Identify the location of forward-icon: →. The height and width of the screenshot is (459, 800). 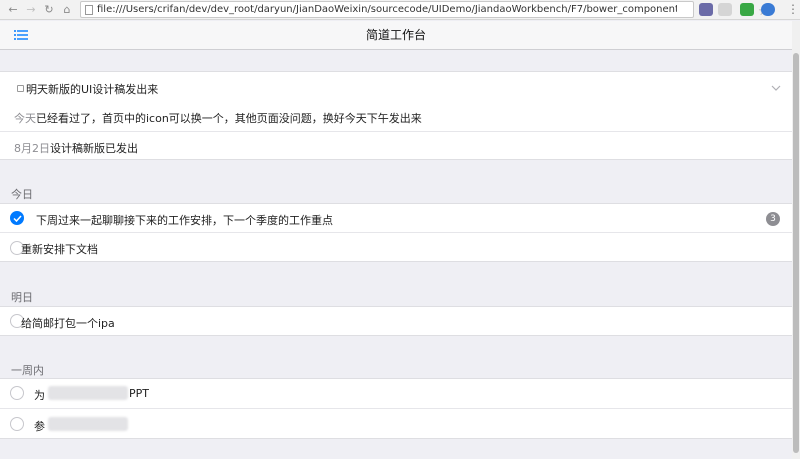
(31, 9).